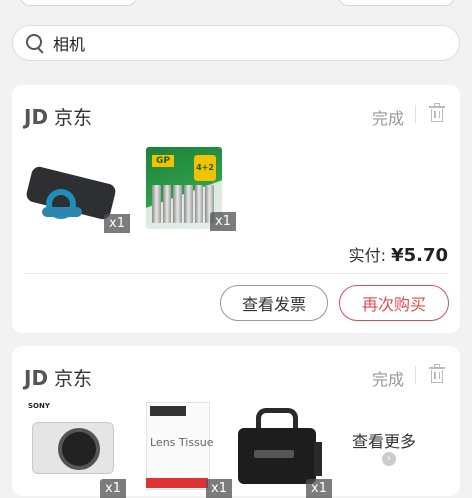 Image resolution: width=472 pixels, height=498 pixels. I want to click on top-filter-pill-left, so click(78, 3).